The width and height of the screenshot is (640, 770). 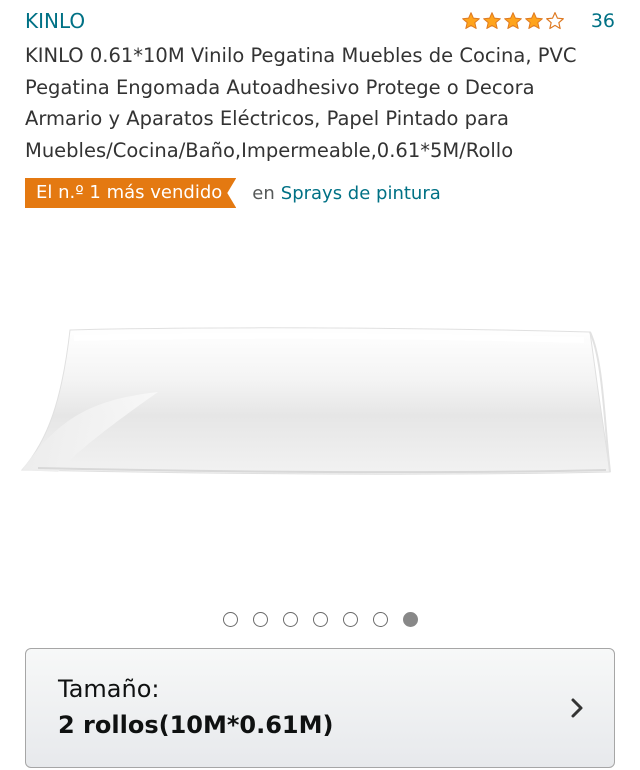 What do you see at coordinates (109, 689) in the screenshot?
I see `size-label: Tamaño:` at bounding box center [109, 689].